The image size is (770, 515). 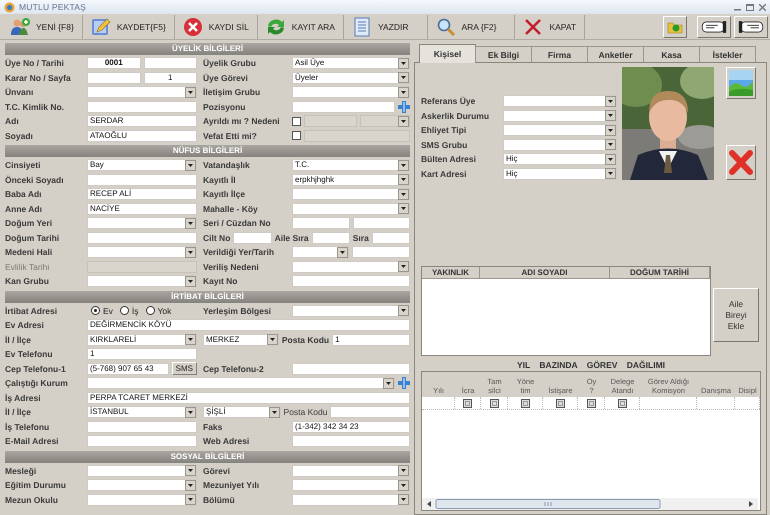 I want to click on dropdown-field: Bay, so click(x=142, y=165).